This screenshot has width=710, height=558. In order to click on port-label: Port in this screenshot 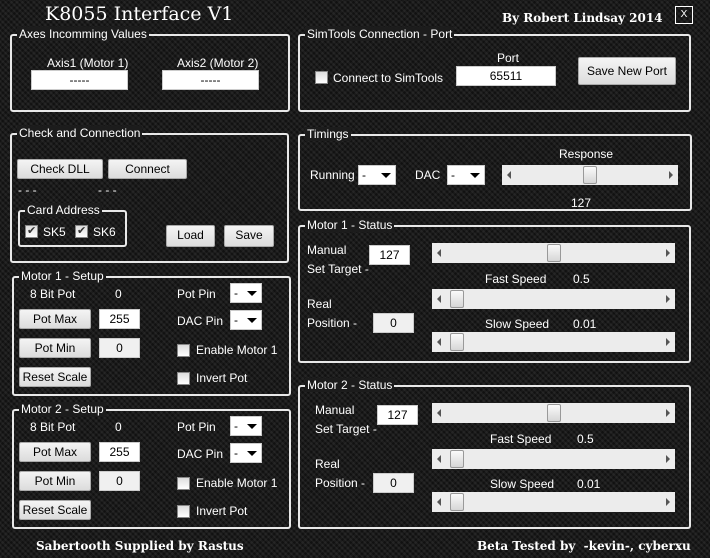, I will do `click(508, 58)`.